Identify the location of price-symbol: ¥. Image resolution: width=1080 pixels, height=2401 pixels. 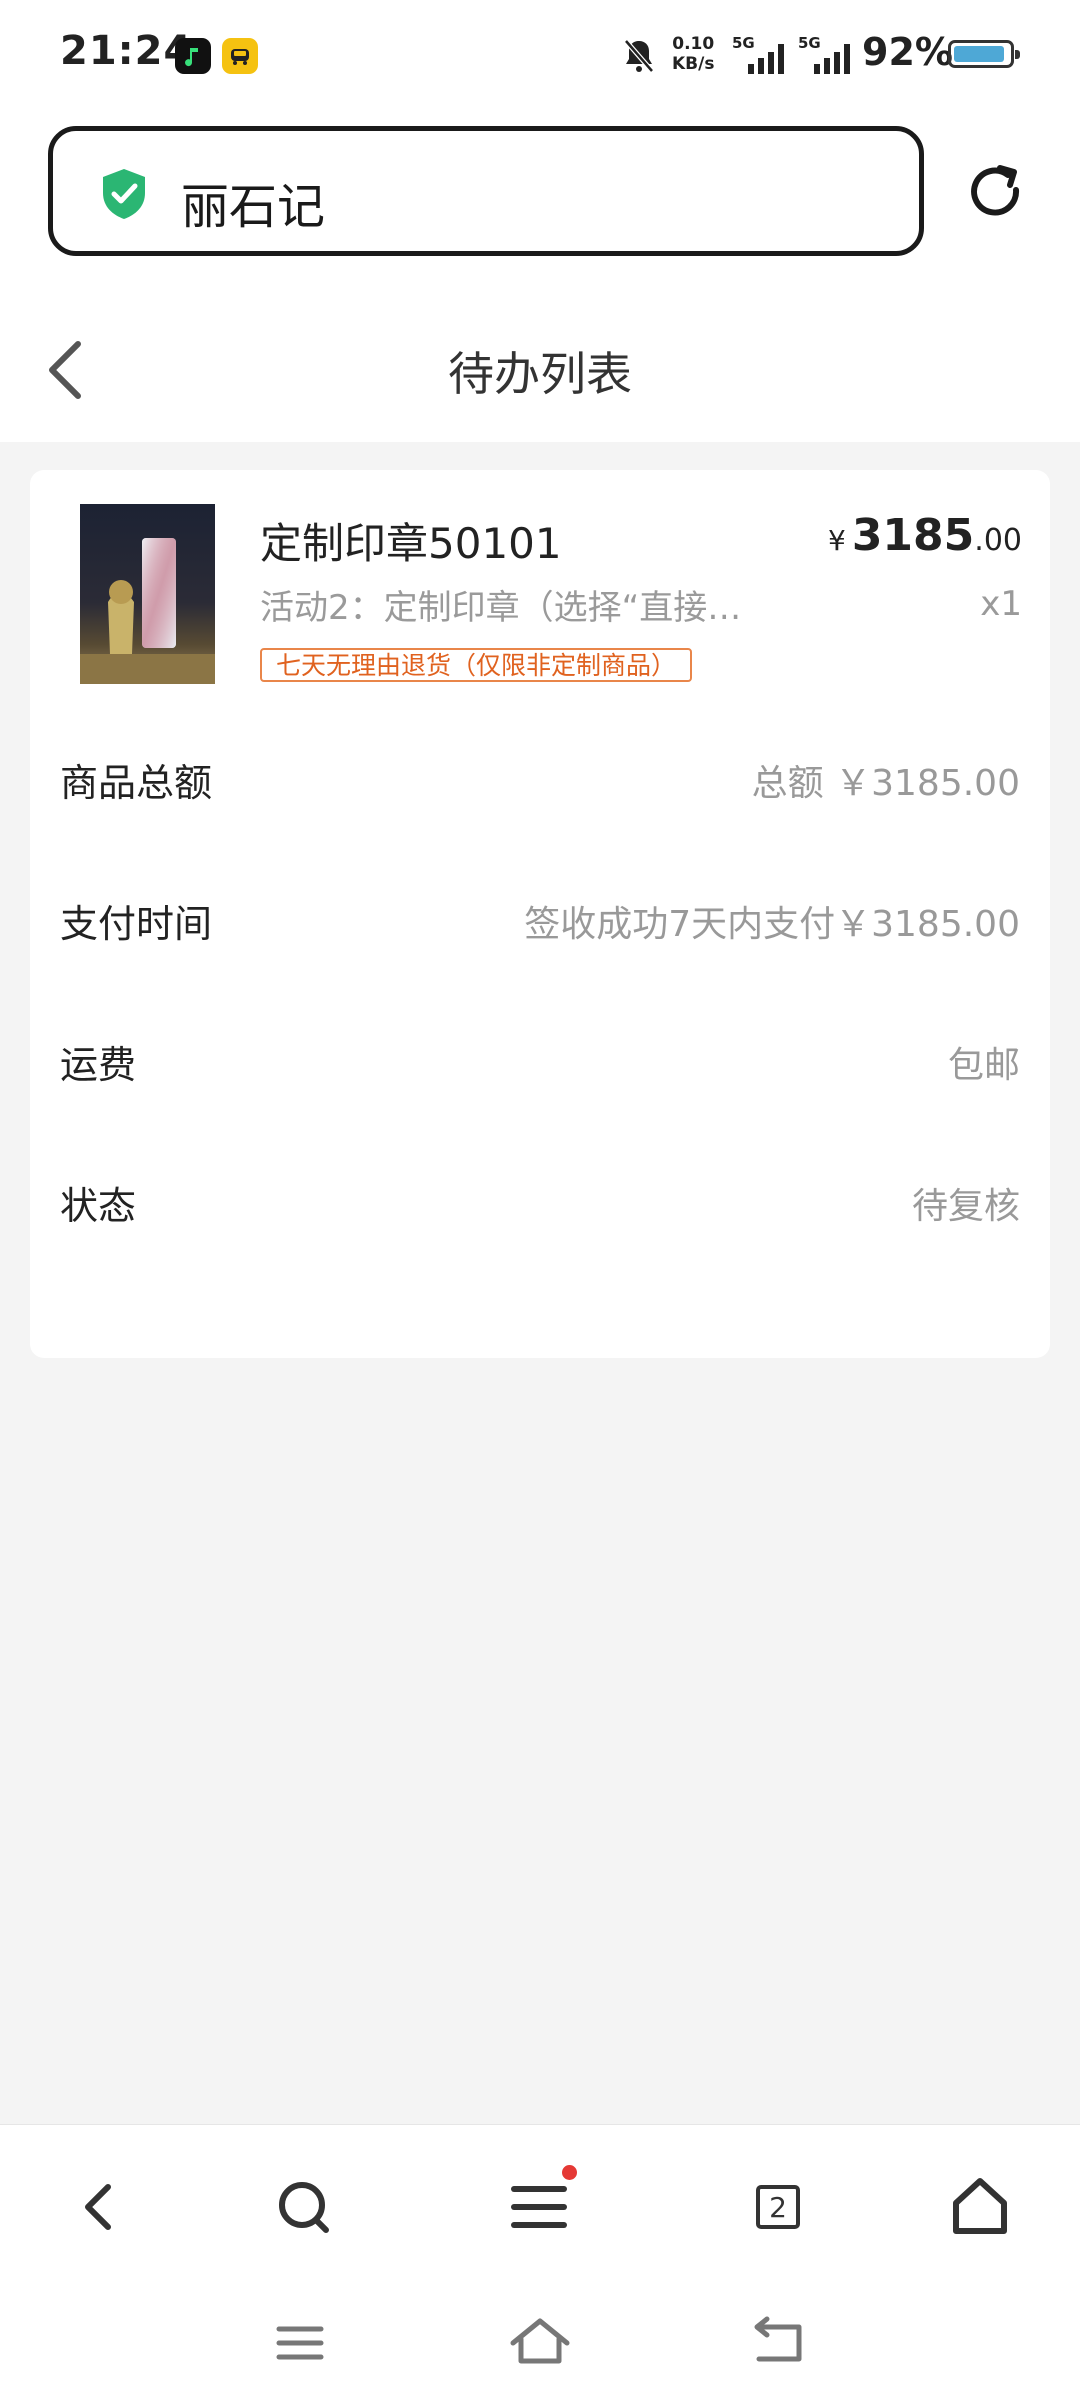
(836, 540).